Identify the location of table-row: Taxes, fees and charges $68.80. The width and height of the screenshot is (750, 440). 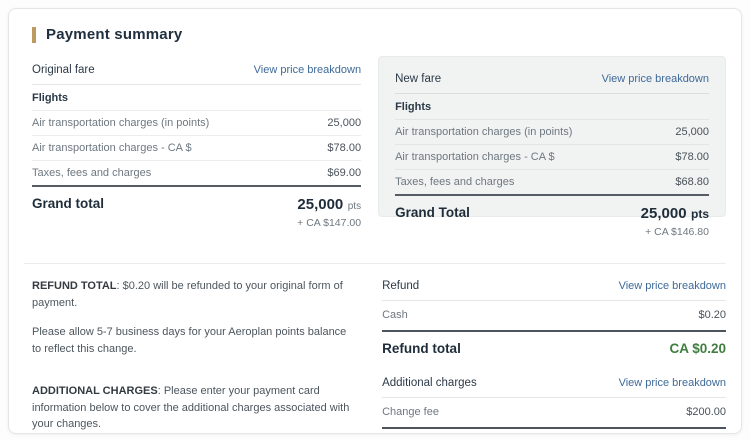
(552, 183).